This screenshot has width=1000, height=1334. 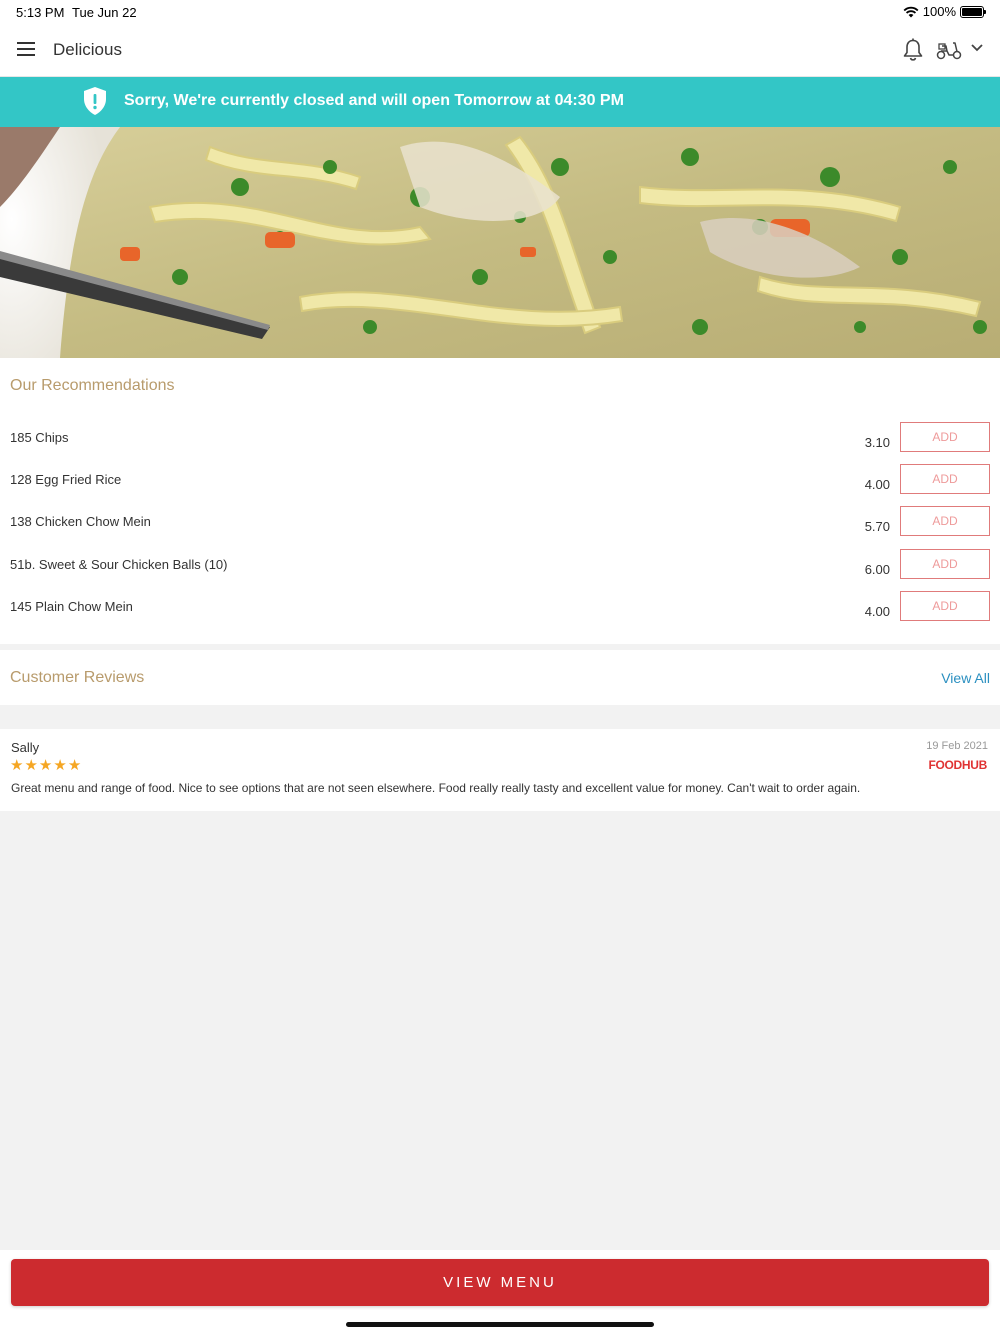 I want to click on item-name: 51b. Sweet & Sour Chicken Balls (10), so click(x=119, y=564).